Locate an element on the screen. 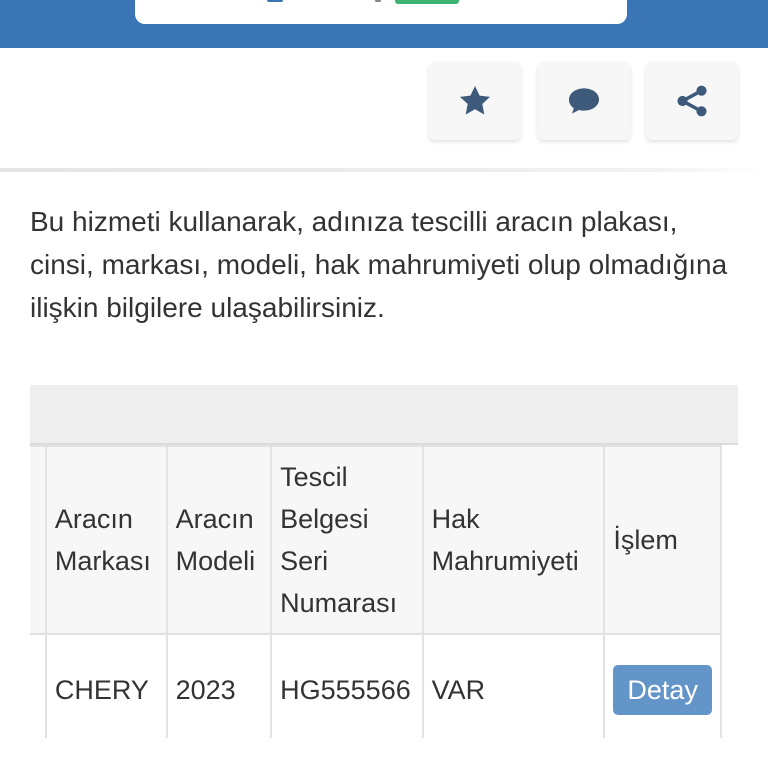  detail-button: Detay is located at coordinates (662, 690).